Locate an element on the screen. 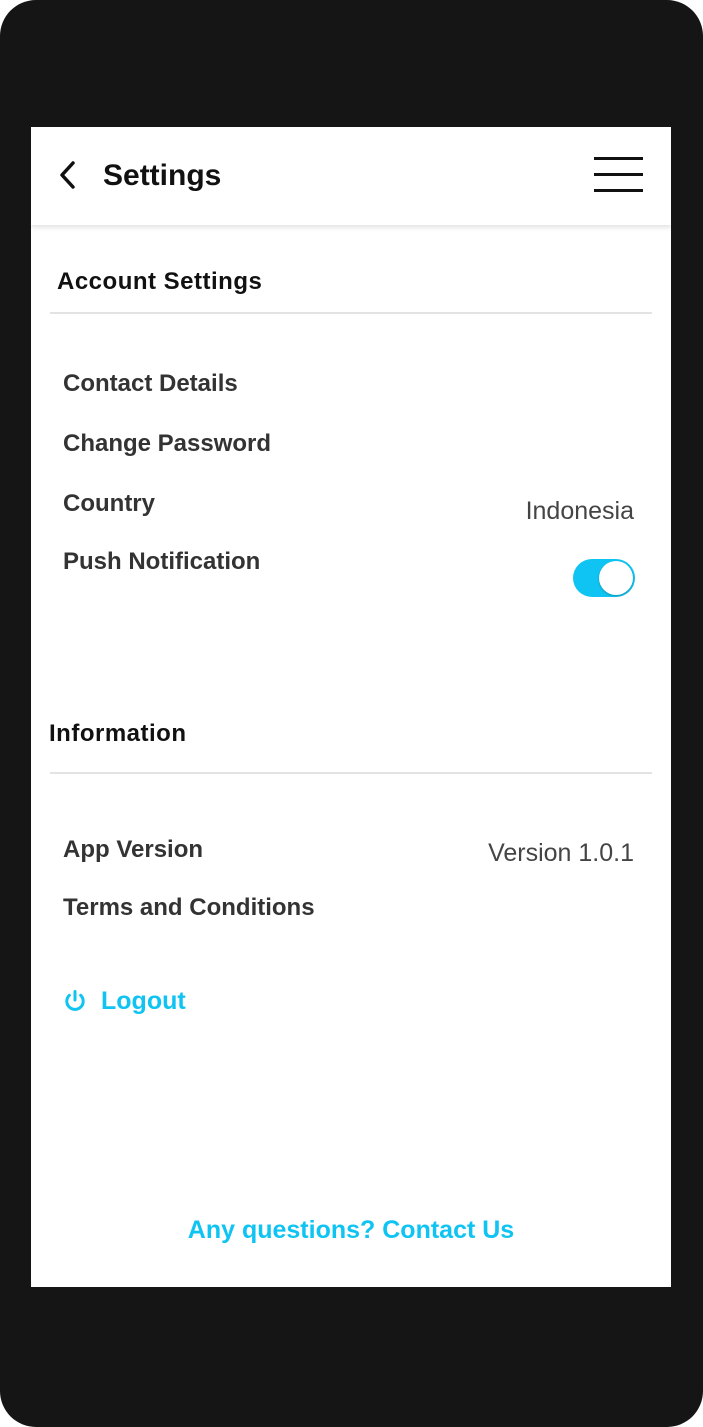 The image size is (703, 1427). toggle-knob is located at coordinates (616, 578).